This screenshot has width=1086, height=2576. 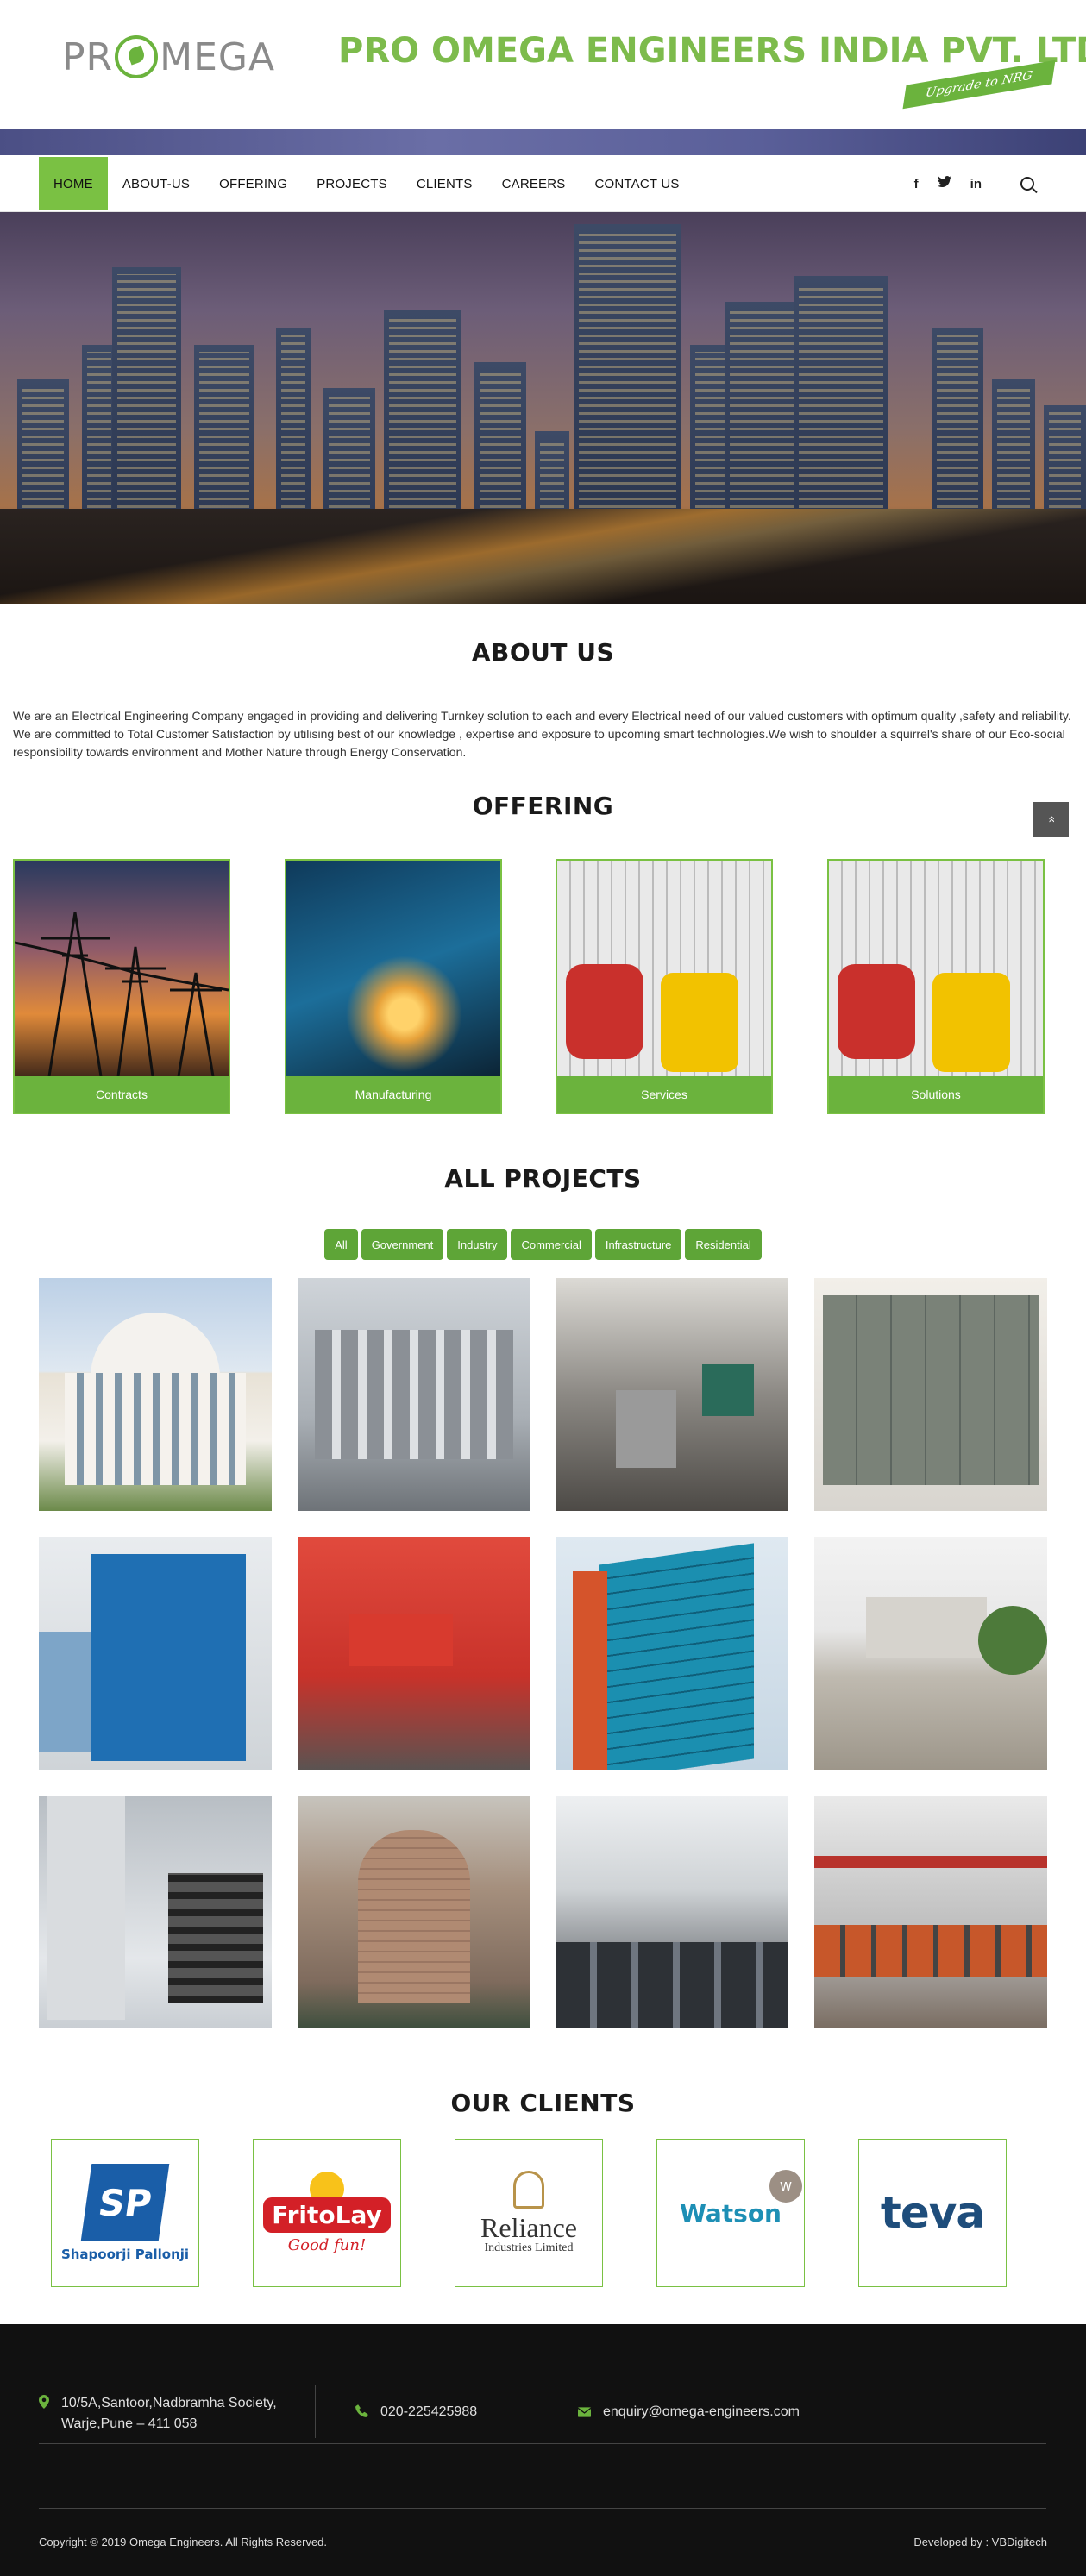 What do you see at coordinates (352, 183) in the screenshot?
I see `nav-projects: PROJECTS` at bounding box center [352, 183].